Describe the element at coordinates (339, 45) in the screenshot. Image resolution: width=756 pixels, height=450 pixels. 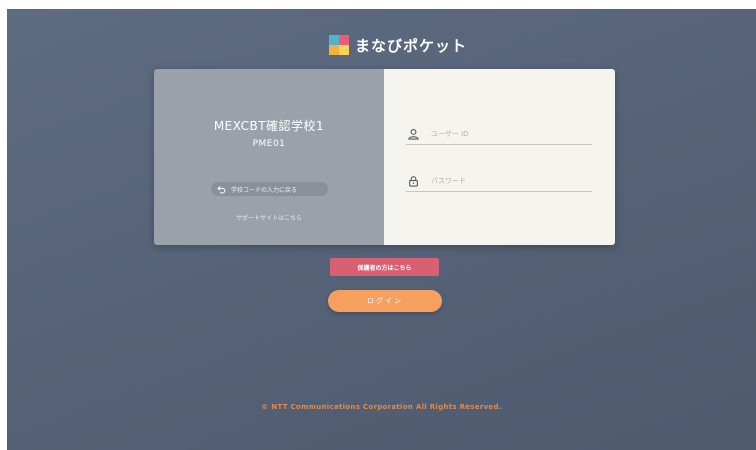
I see `logo-mark-icon` at that location.